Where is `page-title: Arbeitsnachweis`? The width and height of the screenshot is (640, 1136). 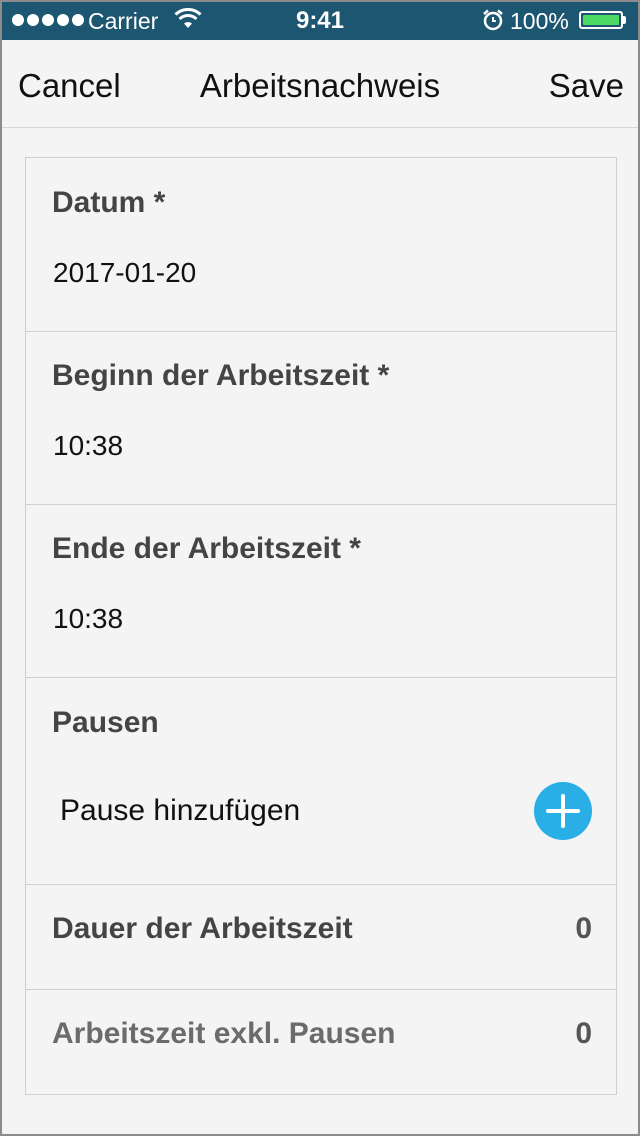
page-title: Arbeitsnachweis is located at coordinates (320, 85).